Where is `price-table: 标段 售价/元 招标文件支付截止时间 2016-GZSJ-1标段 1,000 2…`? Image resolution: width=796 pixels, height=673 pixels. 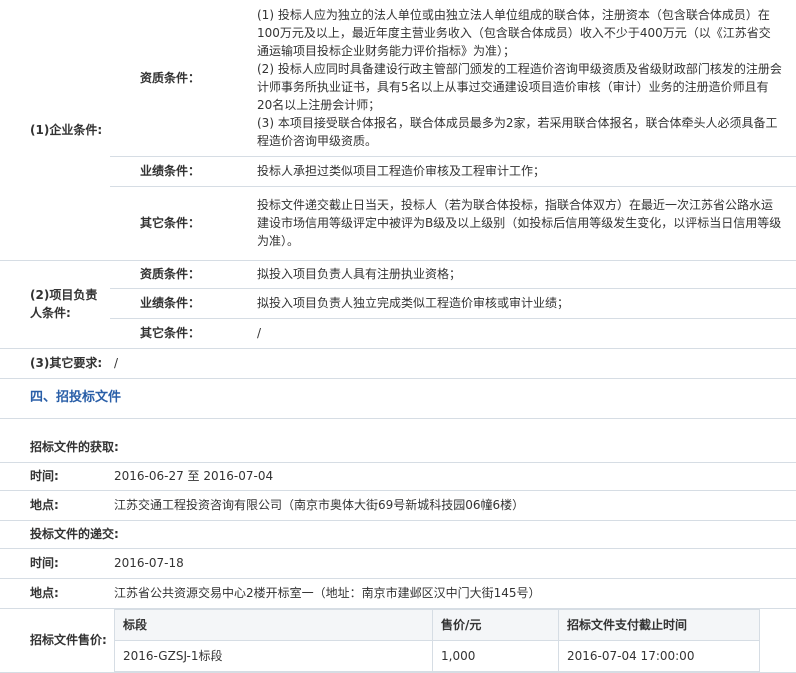 price-table: 标段 售价/元 招标文件支付截止时间 2016-GZSJ-1标段 1,000 2… is located at coordinates (437, 640).